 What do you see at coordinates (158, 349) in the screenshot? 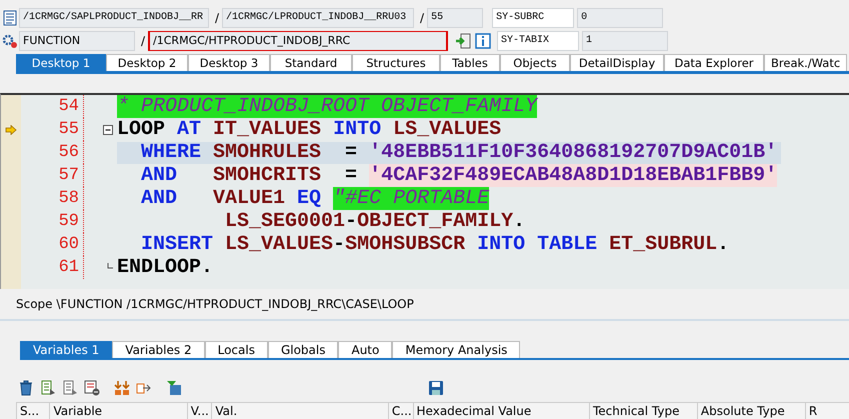
I see `variables-tab: Variables 2` at bounding box center [158, 349].